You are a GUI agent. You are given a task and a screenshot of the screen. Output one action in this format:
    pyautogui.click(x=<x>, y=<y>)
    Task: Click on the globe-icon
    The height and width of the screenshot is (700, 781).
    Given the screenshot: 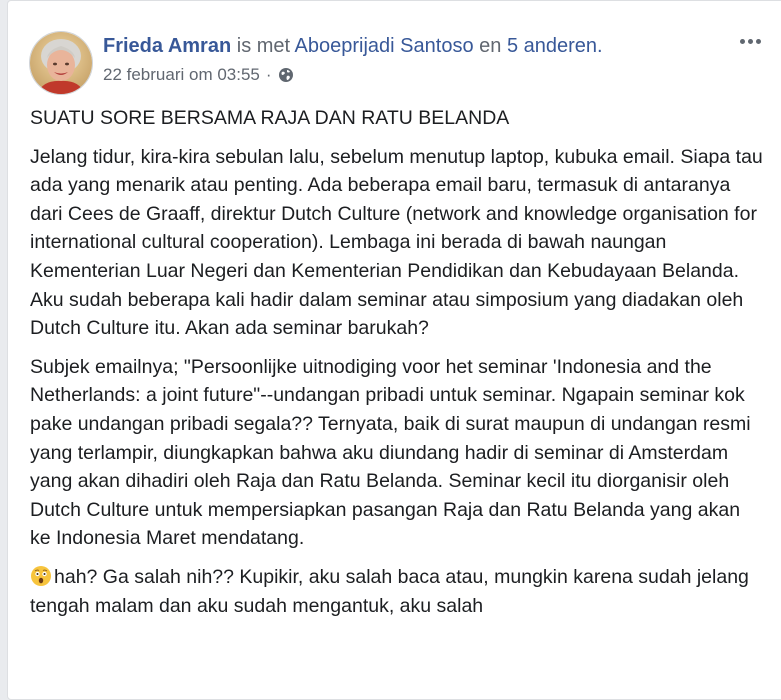 What is the action you would take?
    pyautogui.click(x=286, y=75)
    